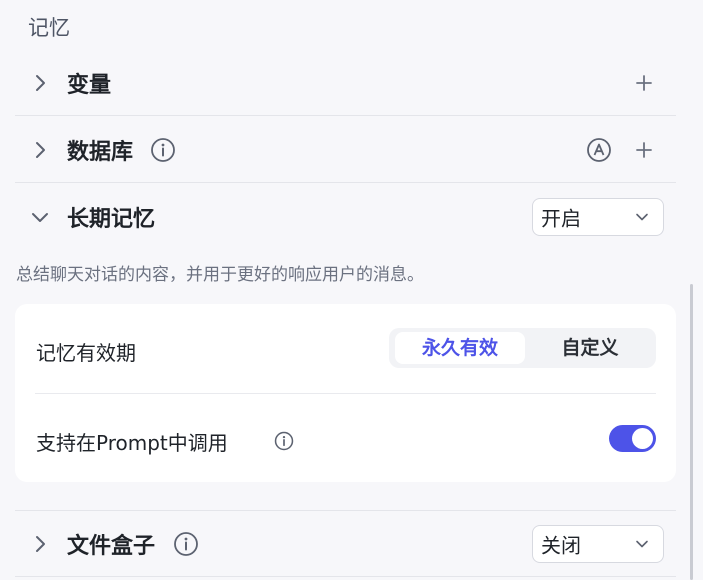  Describe the element at coordinates (345, 83) in the screenshot. I see `row-variables: 变量` at that location.